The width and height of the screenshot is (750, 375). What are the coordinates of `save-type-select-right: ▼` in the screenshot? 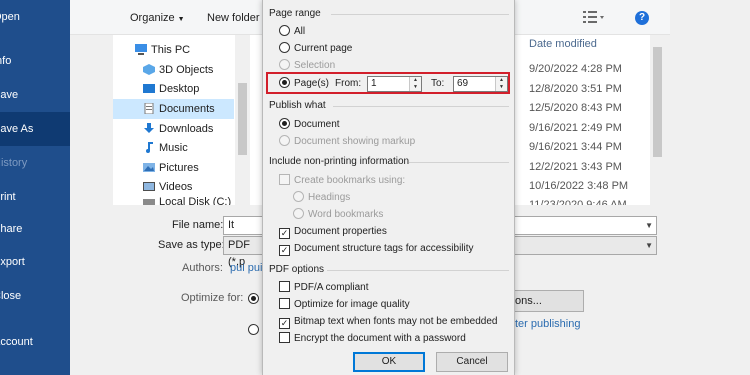 It's located at (586, 245).